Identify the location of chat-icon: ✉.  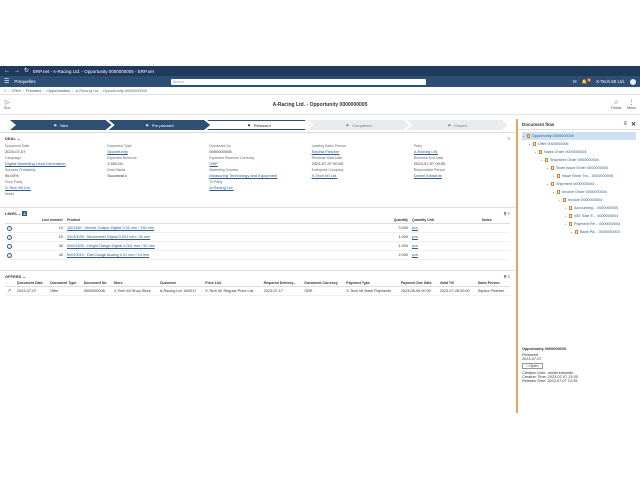
(575, 82).